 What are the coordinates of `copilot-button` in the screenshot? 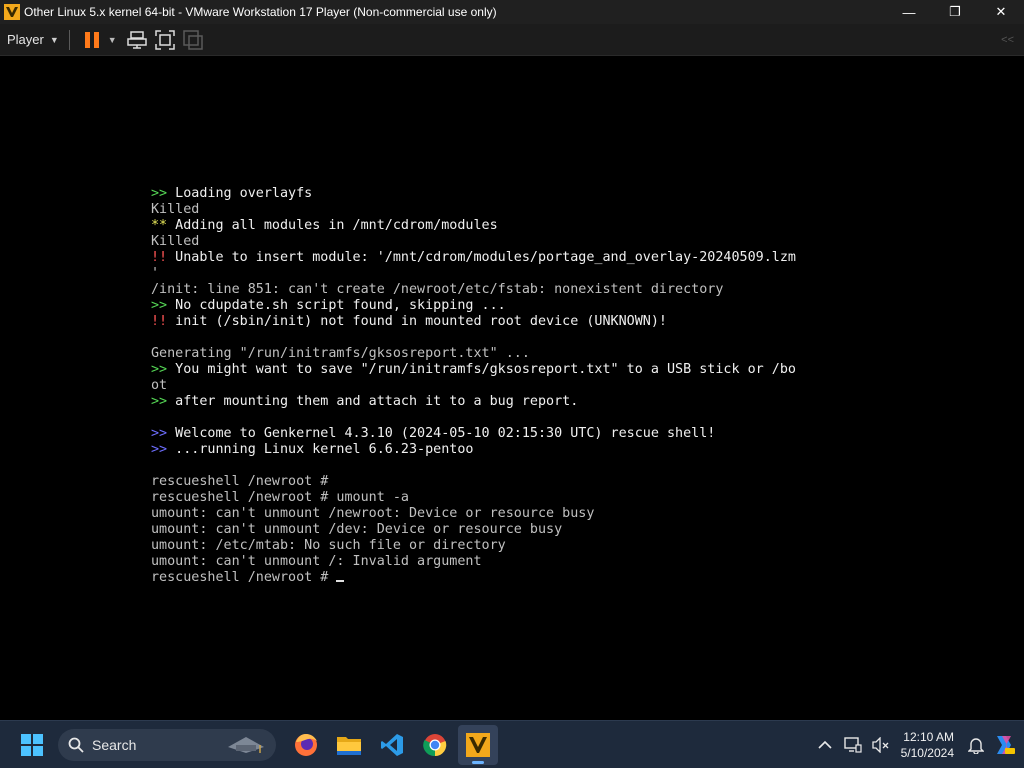 It's located at (1004, 745).